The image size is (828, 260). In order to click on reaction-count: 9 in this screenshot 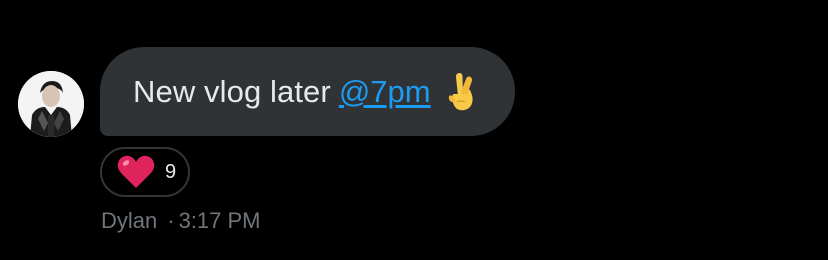, I will do `click(171, 171)`.